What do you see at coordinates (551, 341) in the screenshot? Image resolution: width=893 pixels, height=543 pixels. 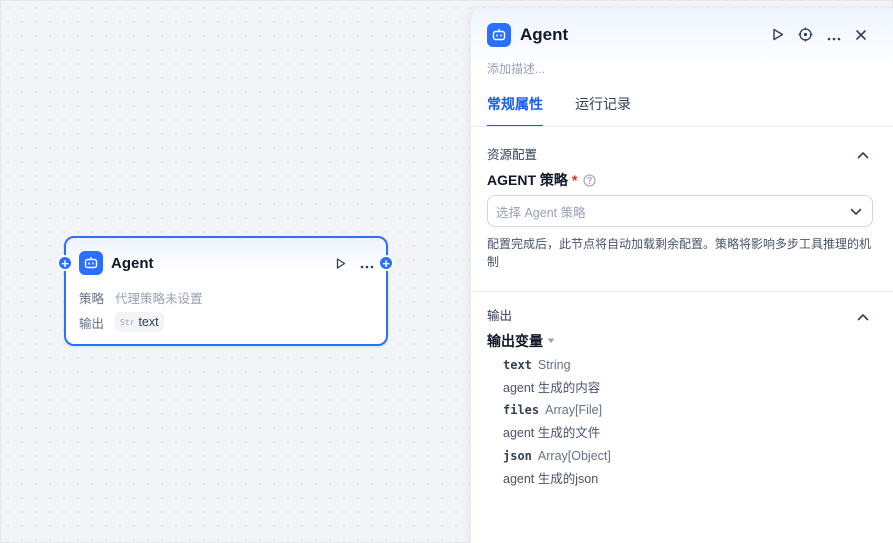 I see `caret-down-icon` at bounding box center [551, 341].